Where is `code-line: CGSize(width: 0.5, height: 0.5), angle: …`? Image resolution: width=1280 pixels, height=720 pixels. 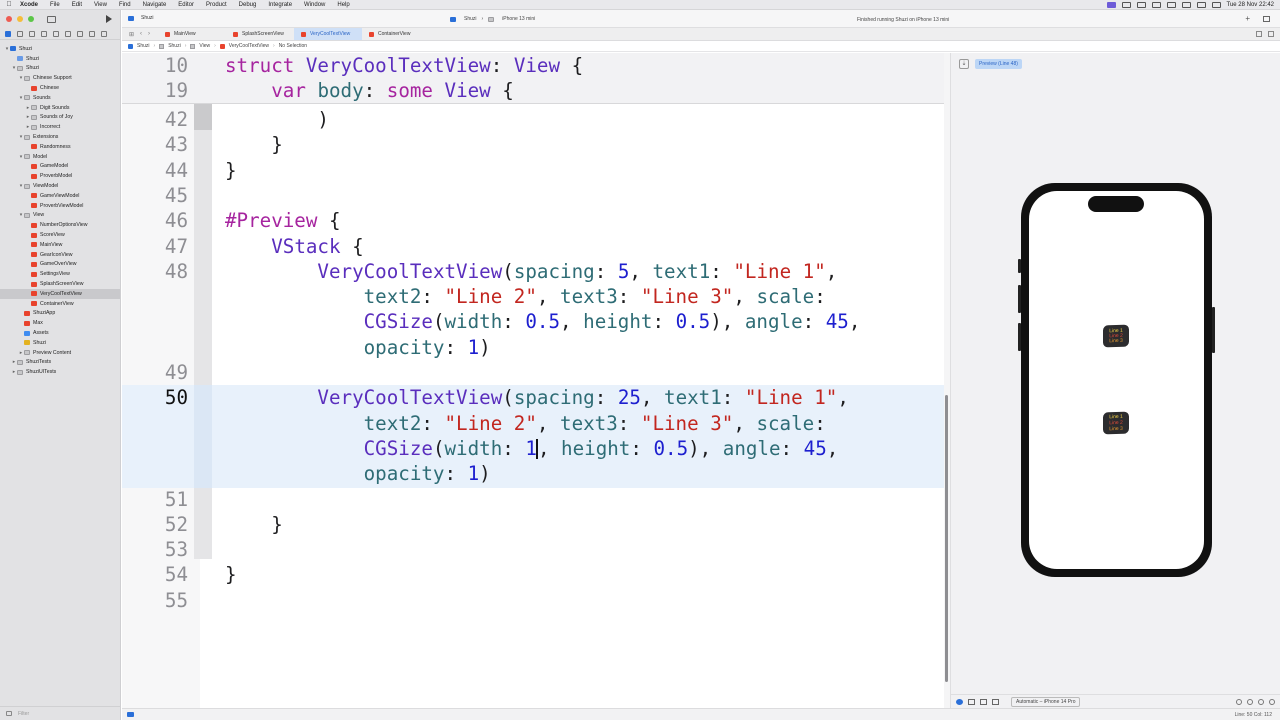
code-line: CGSize(width: 0.5, height: 0.5), angle: … is located at coordinates (533, 321).